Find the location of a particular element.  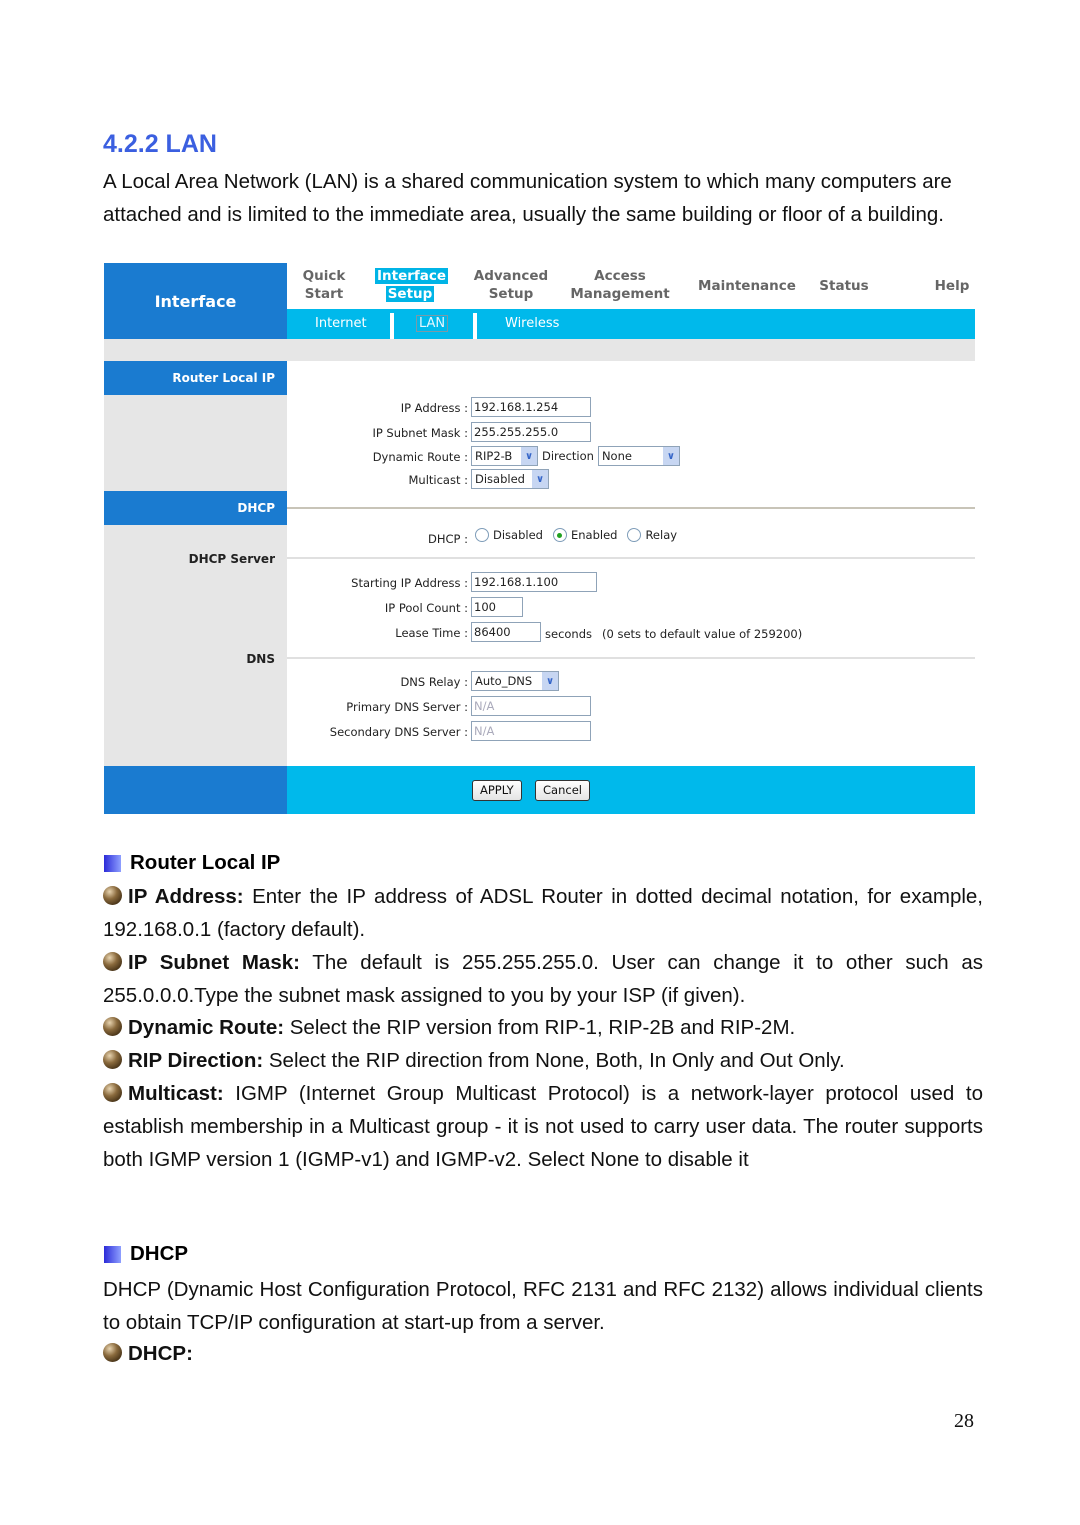

direction-label: Direction is located at coordinates (568, 456).